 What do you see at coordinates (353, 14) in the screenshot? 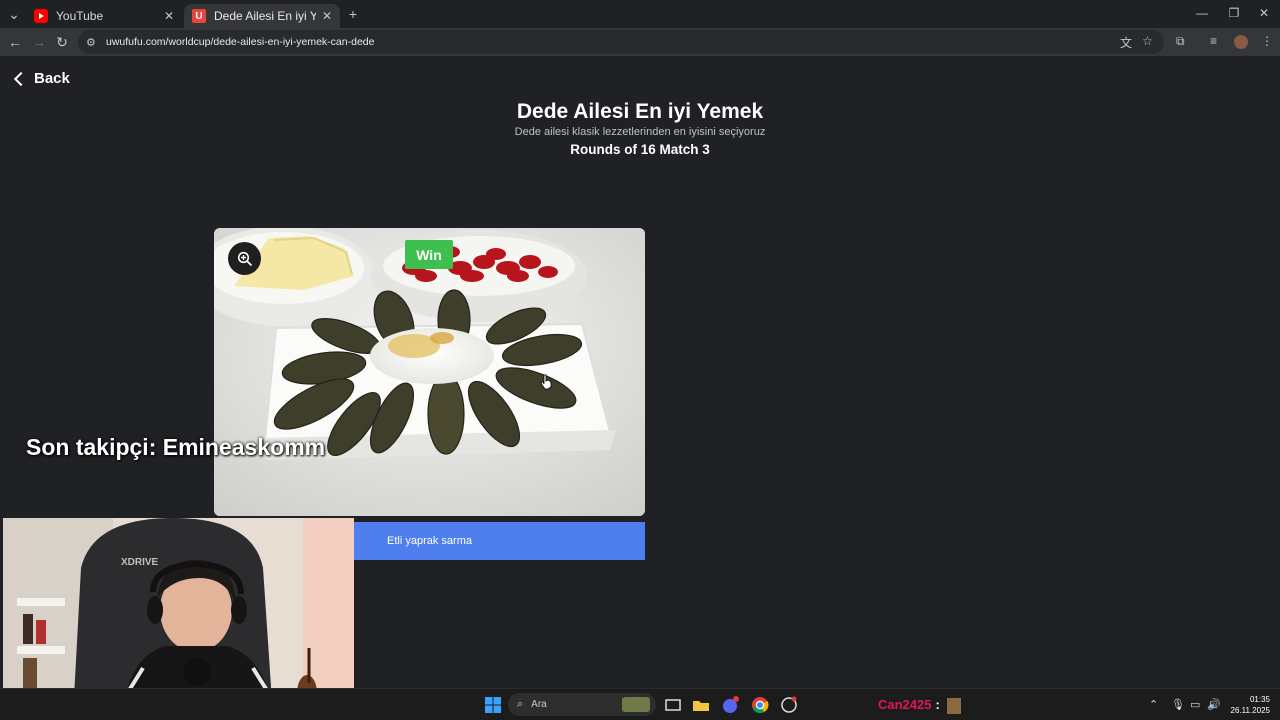
I see `new-tab-icon: +` at bounding box center [353, 14].